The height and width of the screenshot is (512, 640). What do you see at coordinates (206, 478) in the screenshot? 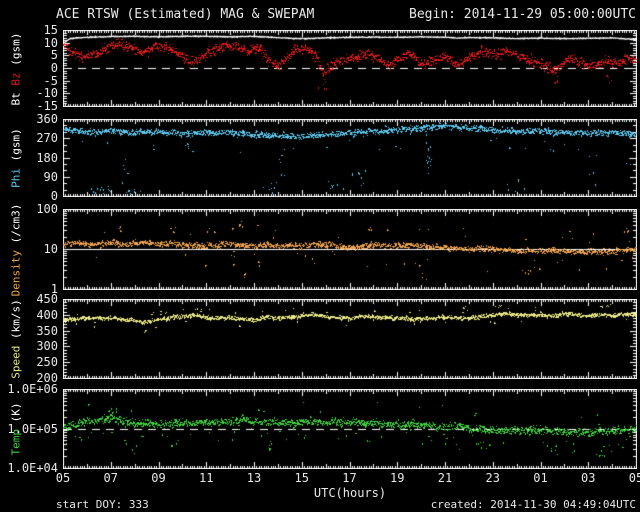
I see `x-tick-label: 11` at bounding box center [206, 478].